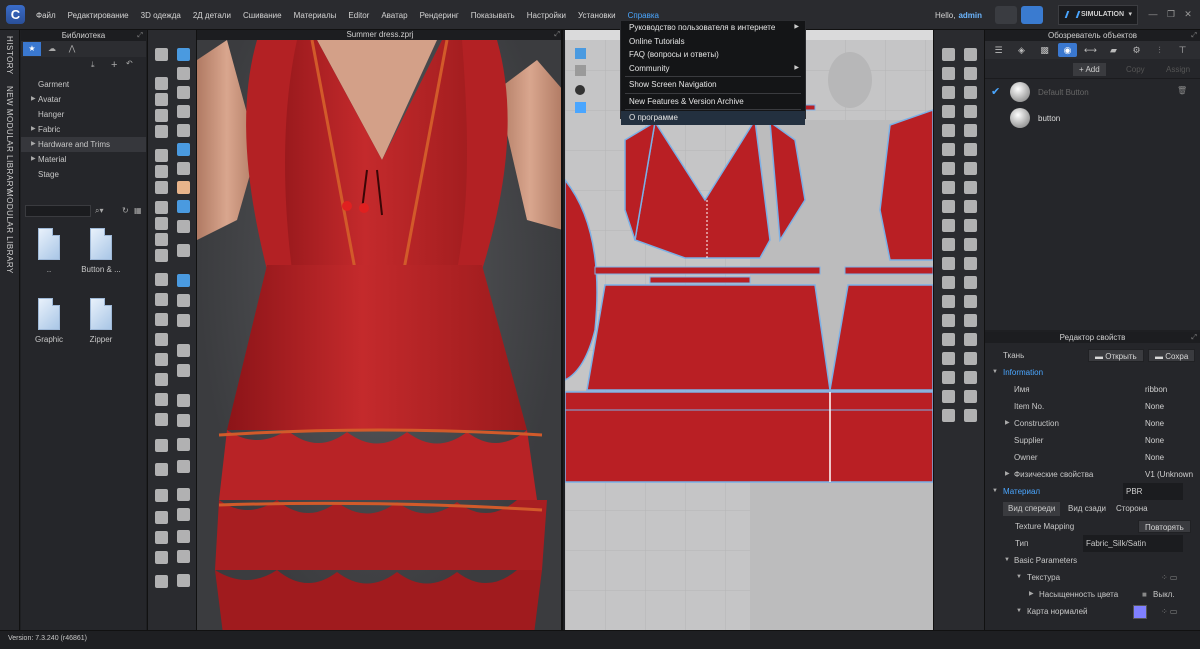 This screenshot has width=1200, height=649. I want to click on tab-front: Вид спереди, so click(1032, 509).